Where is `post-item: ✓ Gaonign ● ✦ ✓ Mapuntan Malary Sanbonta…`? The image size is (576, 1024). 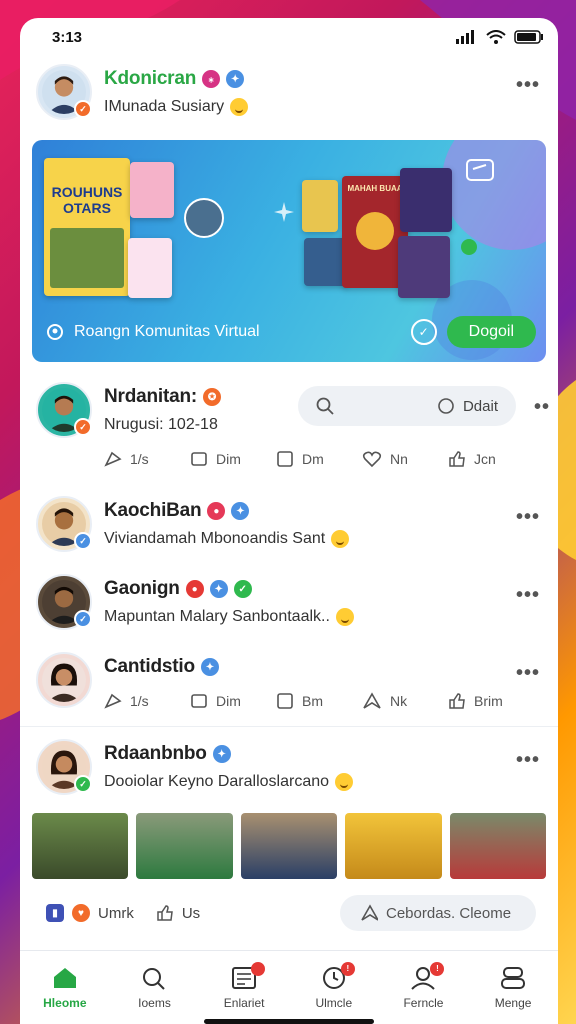
post-item: ✓ Gaonign ● ✦ ✓ Mapuntan Malary Sanbonta… is located at coordinates (289, 602).